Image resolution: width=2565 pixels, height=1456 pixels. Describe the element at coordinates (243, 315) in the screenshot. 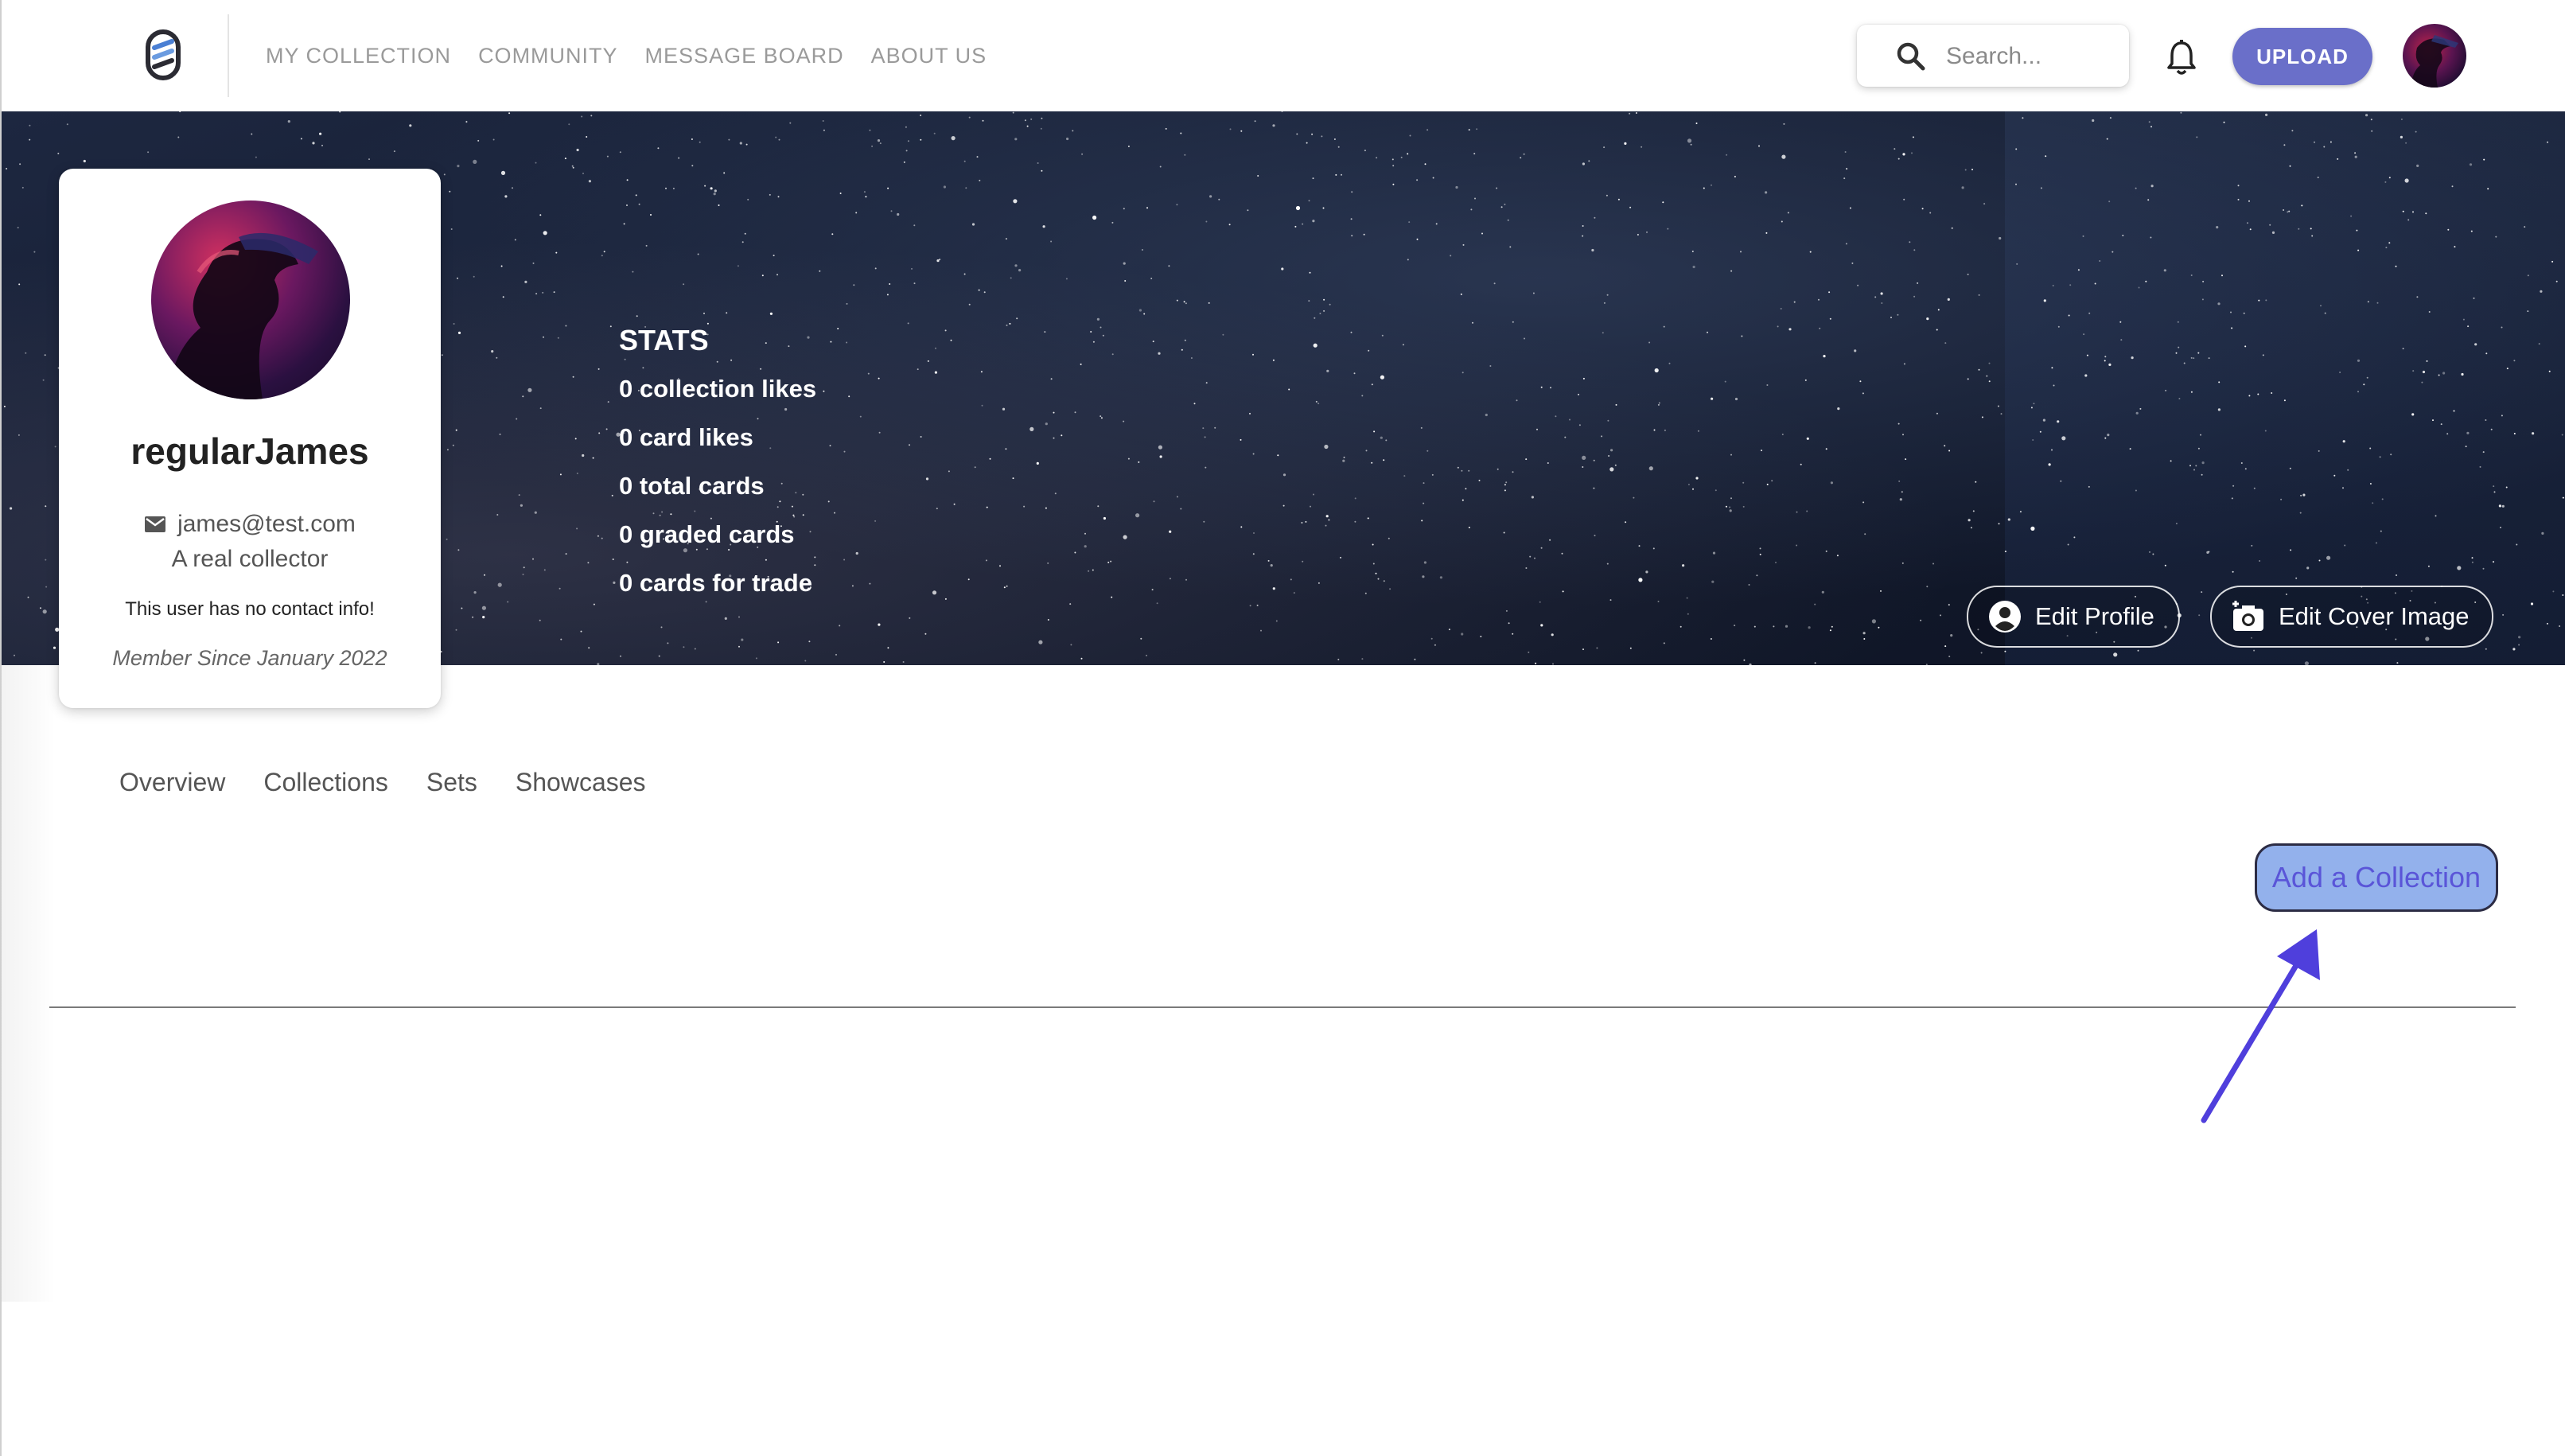

I see `profile-silhouette-icon` at that location.